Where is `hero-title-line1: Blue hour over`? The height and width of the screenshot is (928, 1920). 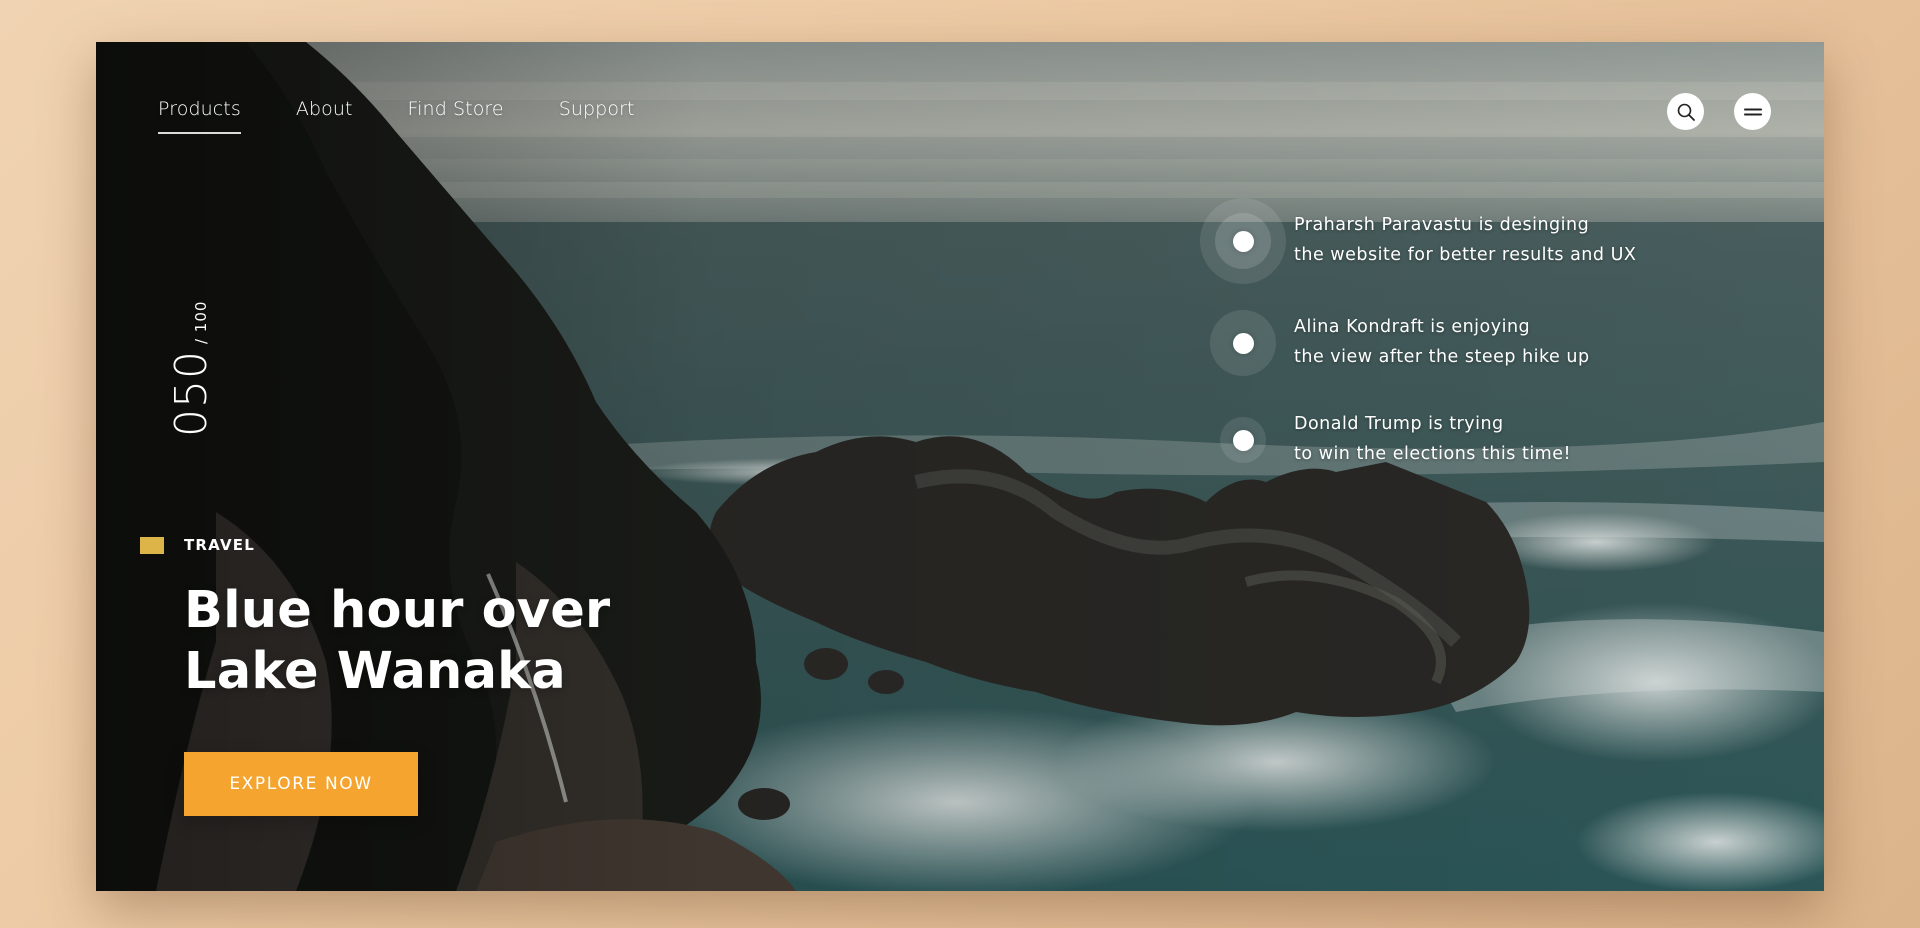 hero-title-line1: Blue hour over is located at coordinates (397, 610).